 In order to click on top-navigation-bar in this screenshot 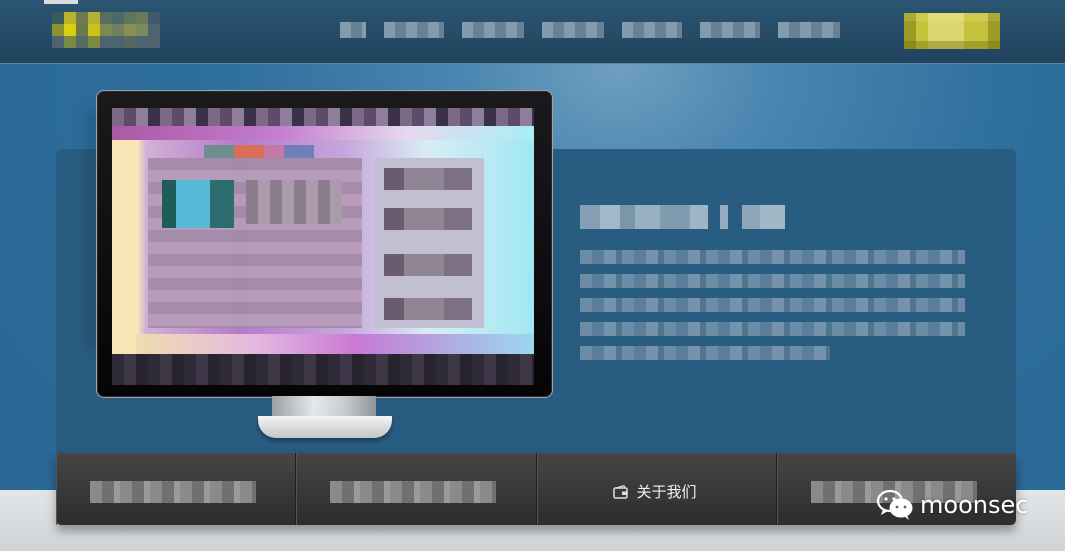, I will do `click(532, 32)`.